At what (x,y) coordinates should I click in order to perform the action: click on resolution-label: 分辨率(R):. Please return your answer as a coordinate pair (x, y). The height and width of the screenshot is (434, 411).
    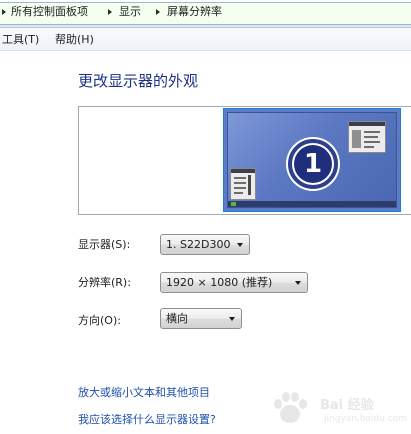
    Looking at the image, I should click on (104, 282).